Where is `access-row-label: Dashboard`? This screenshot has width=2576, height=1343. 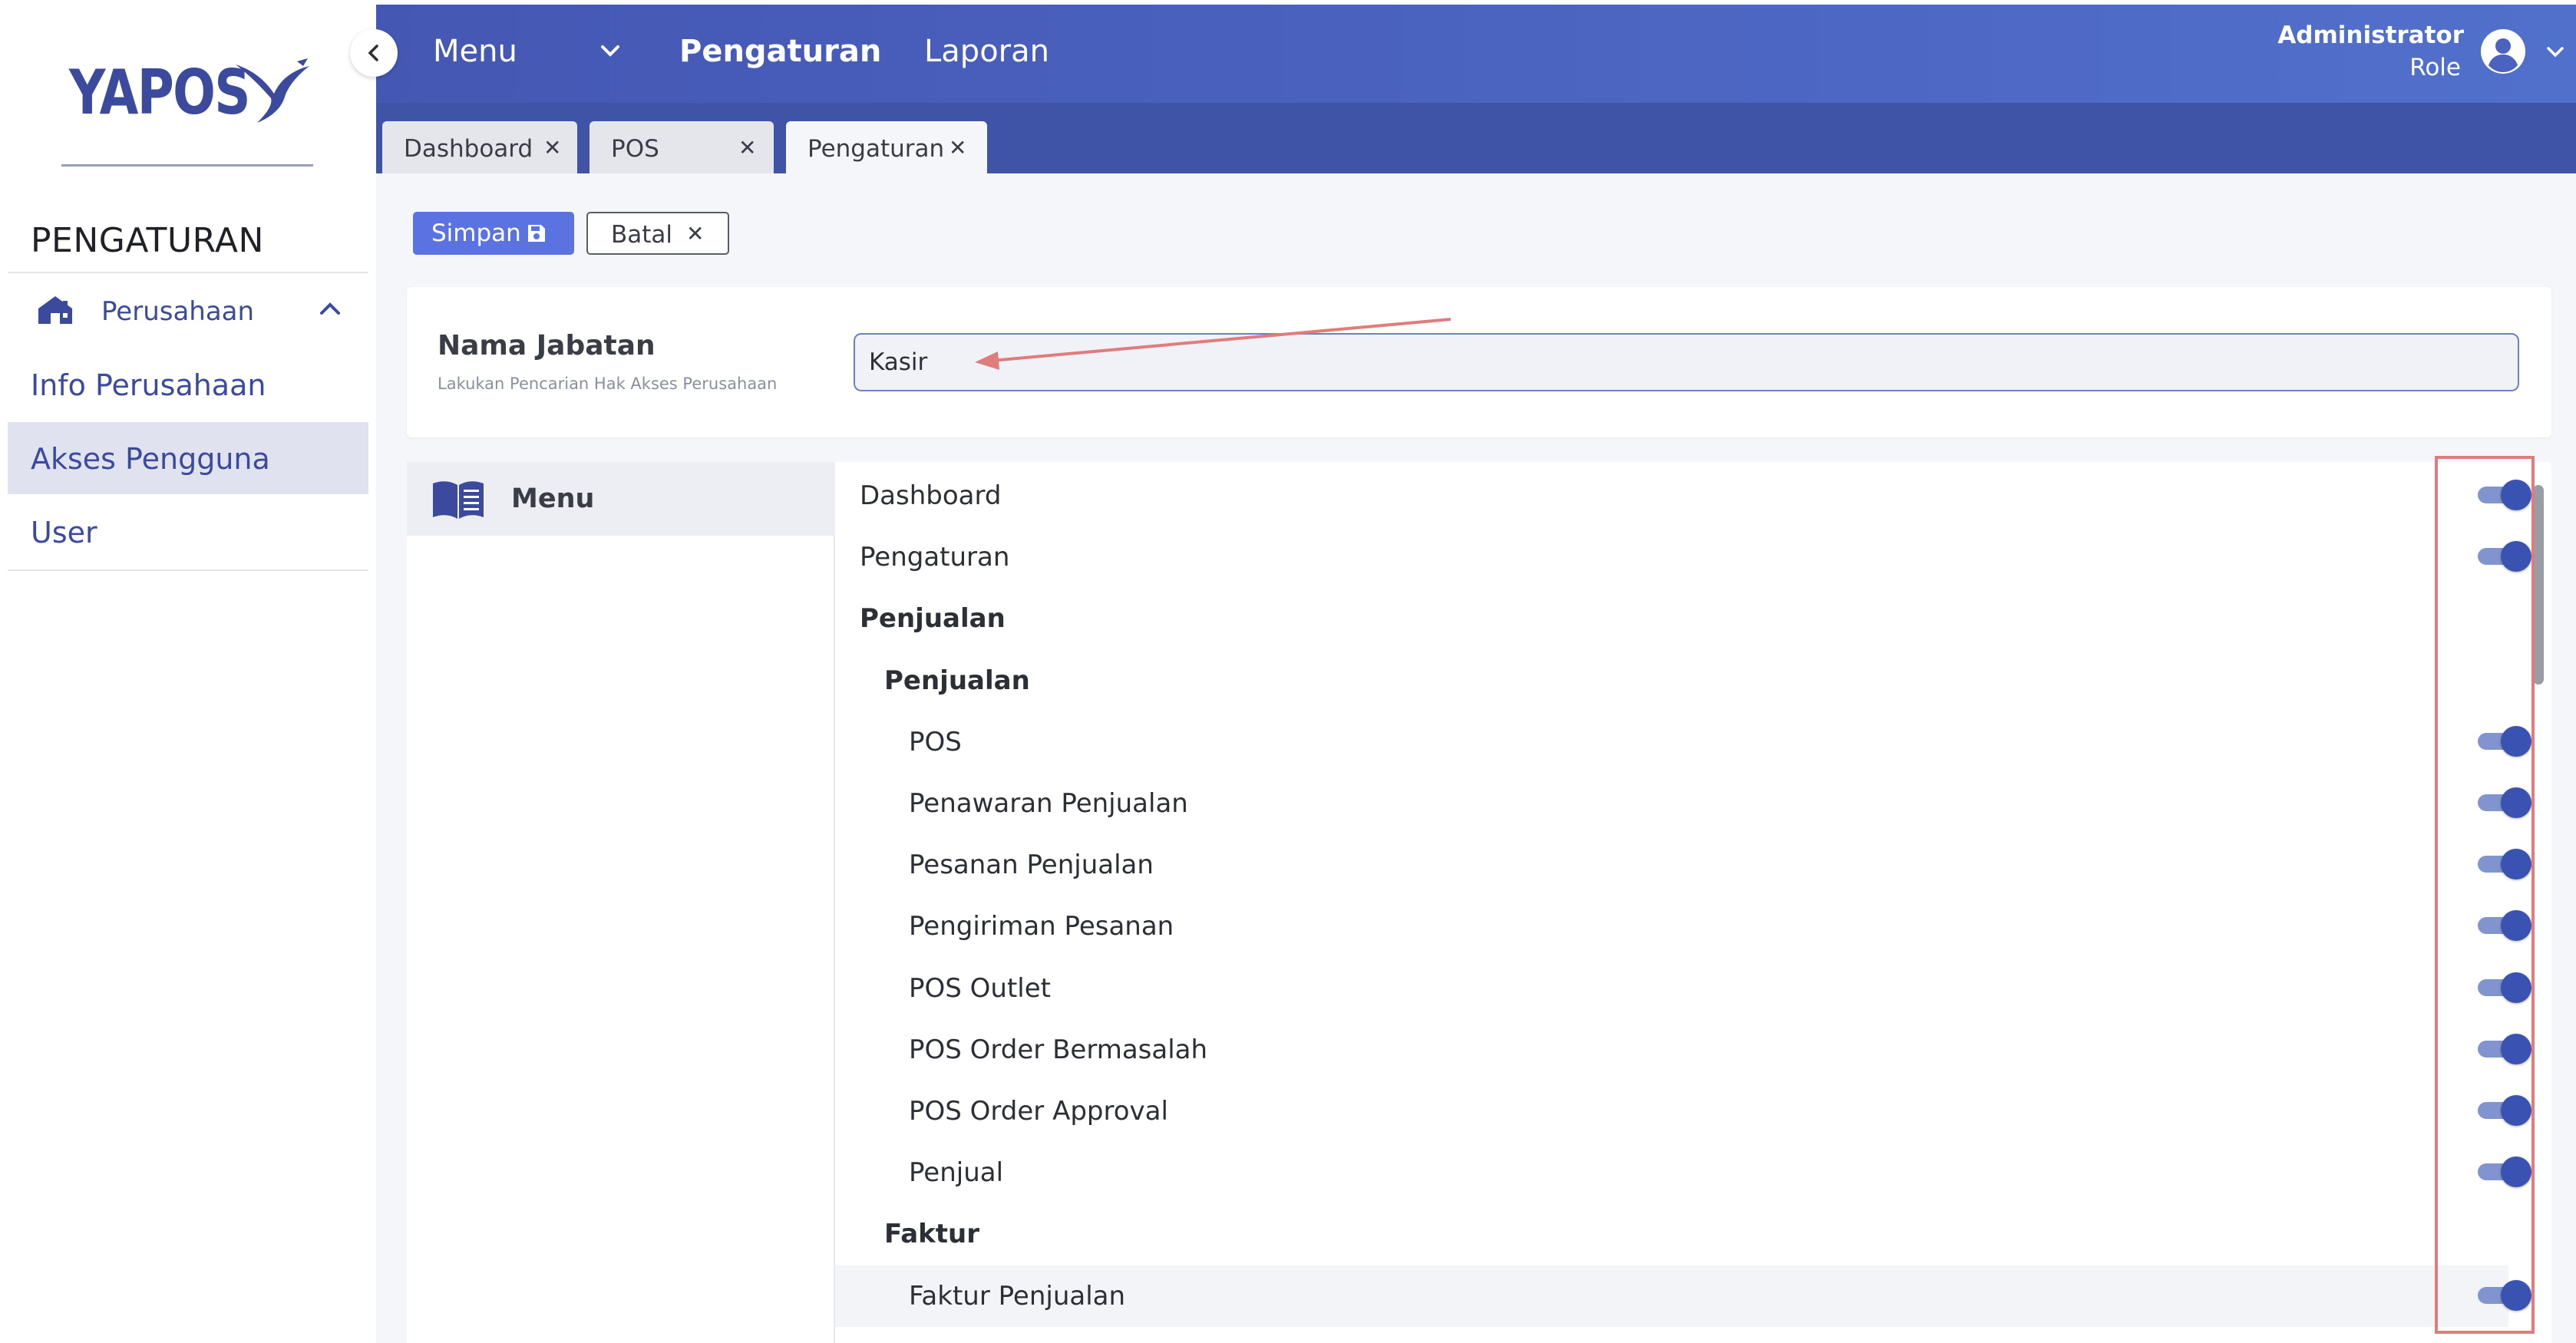 access-row-label: Dashboard is located at coordinates (931, 495).